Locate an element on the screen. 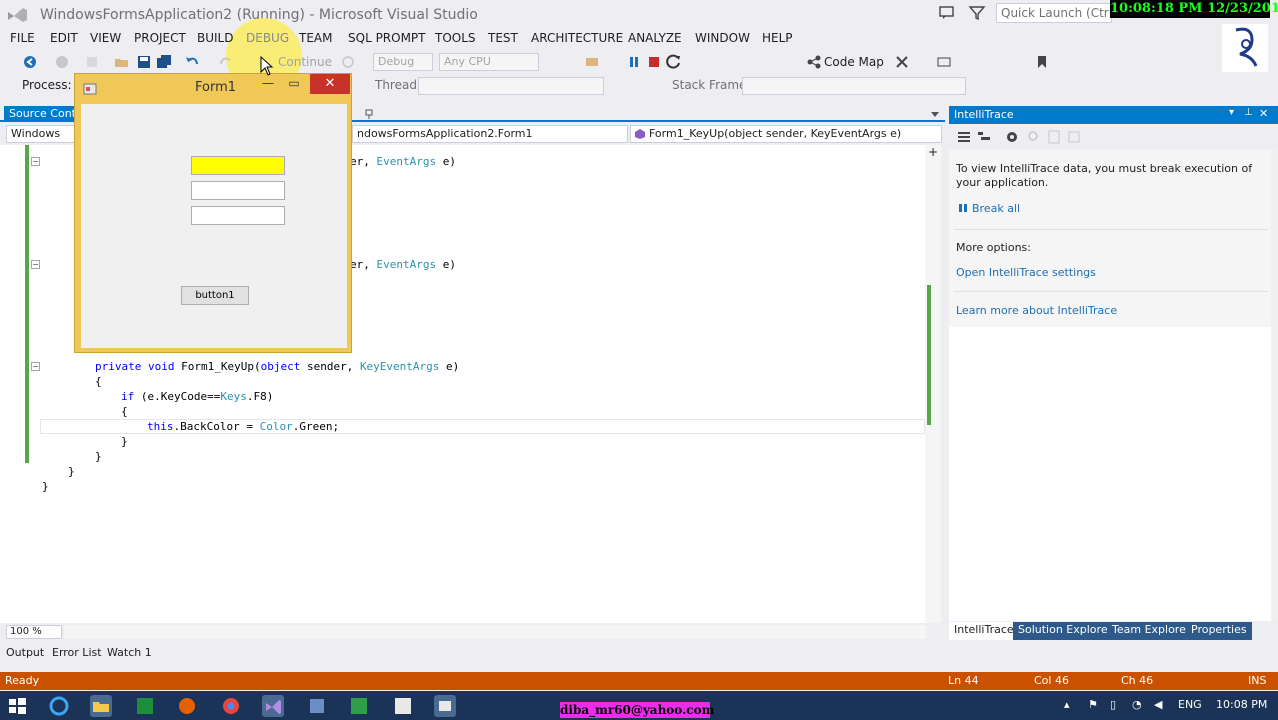 The height and width of the screenshot is (720, 1278). menu-test: TEST is located at coordinates (503, 38).